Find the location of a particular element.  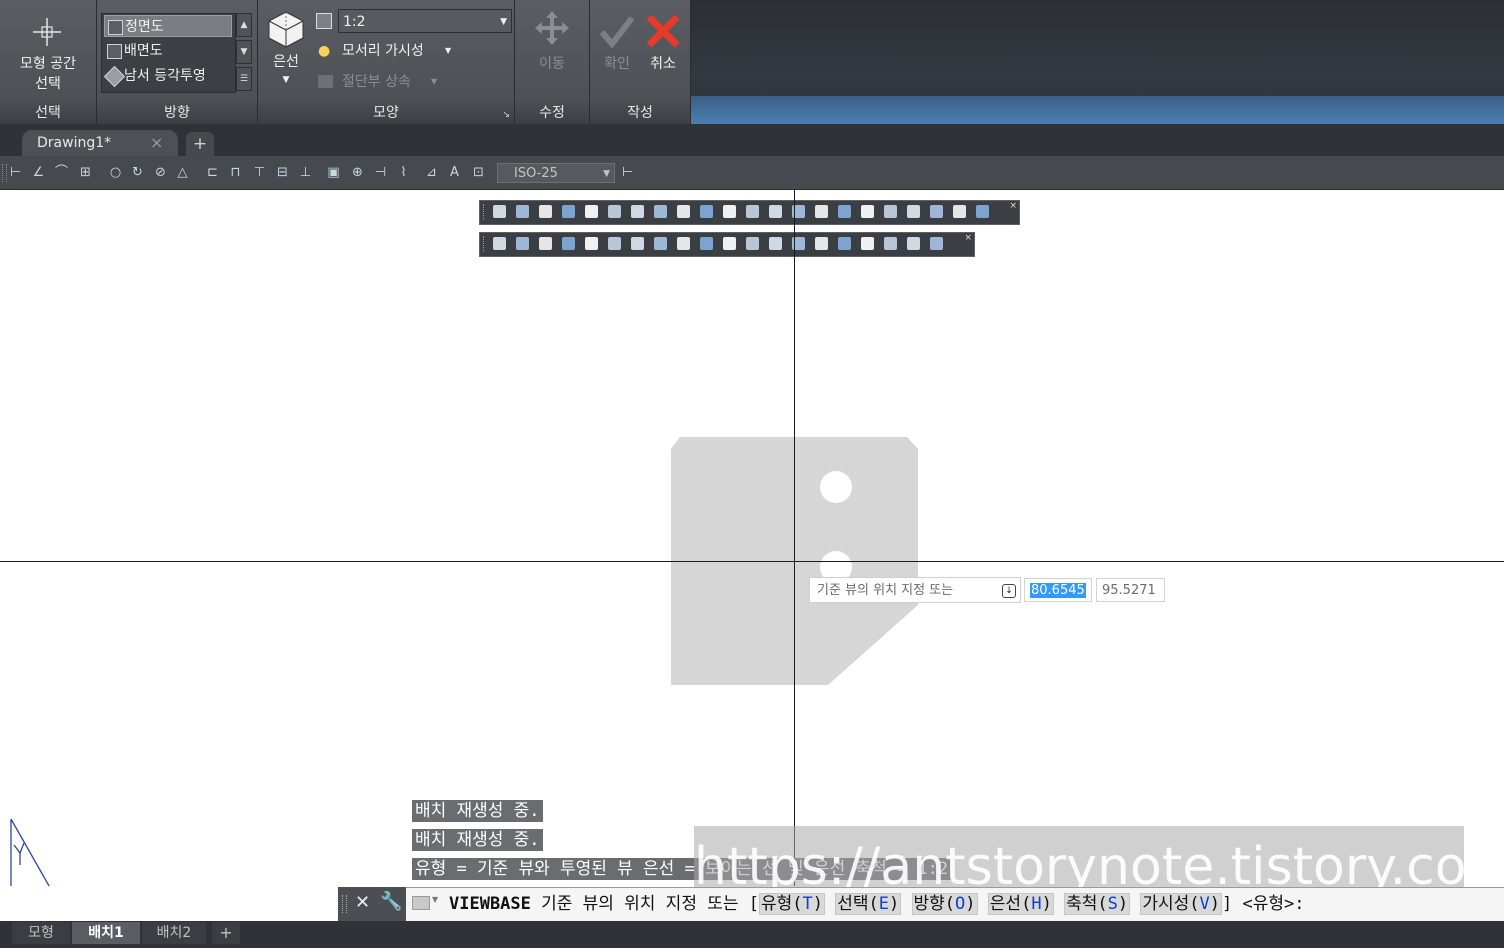

section-inherit-button: 절단부 상속 ▼ is located at coordinates (393, 82).